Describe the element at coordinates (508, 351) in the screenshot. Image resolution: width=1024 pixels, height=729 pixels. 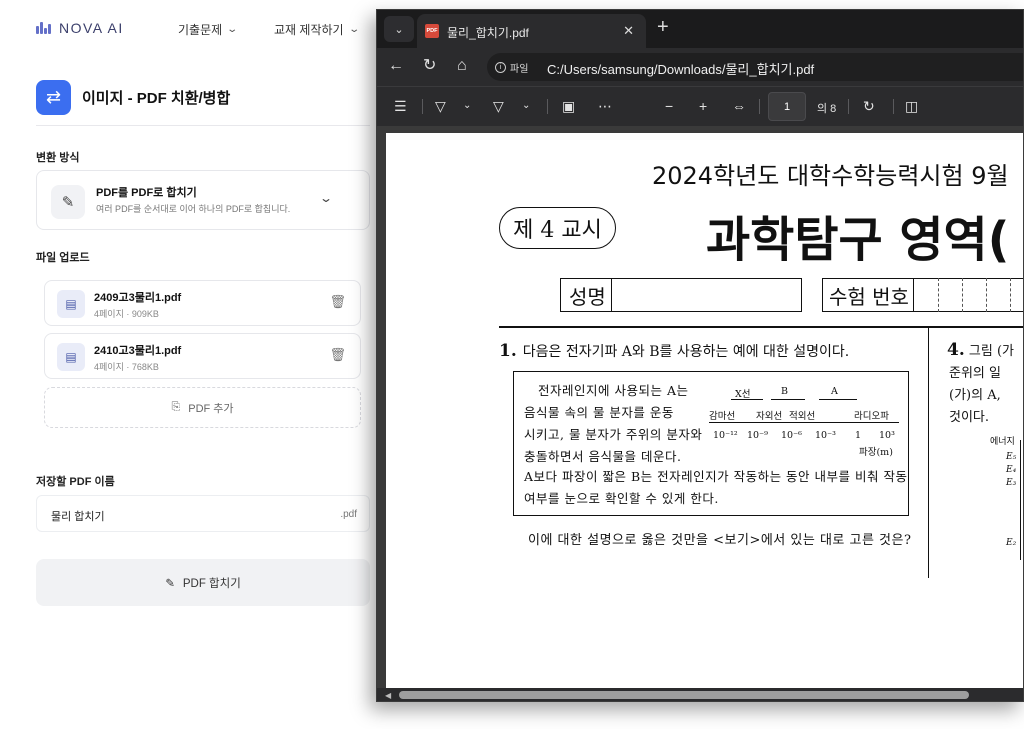
I see `question-1-number: 1.` at that location.